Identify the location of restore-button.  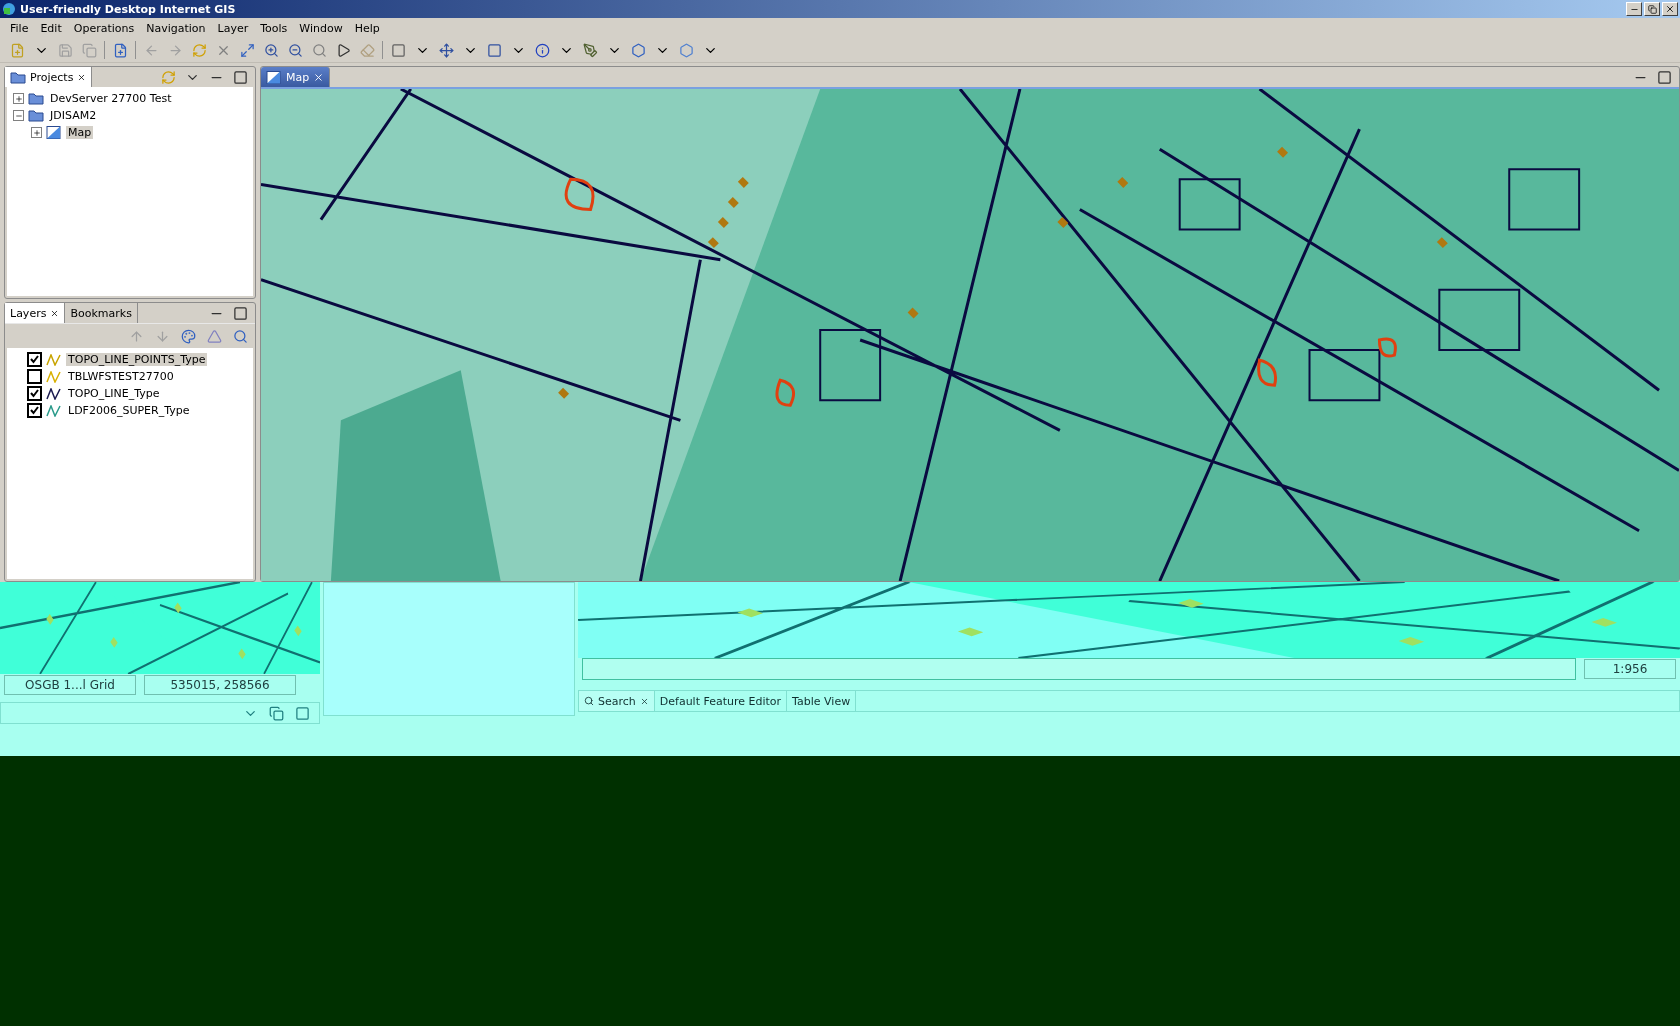
(1652, 9).